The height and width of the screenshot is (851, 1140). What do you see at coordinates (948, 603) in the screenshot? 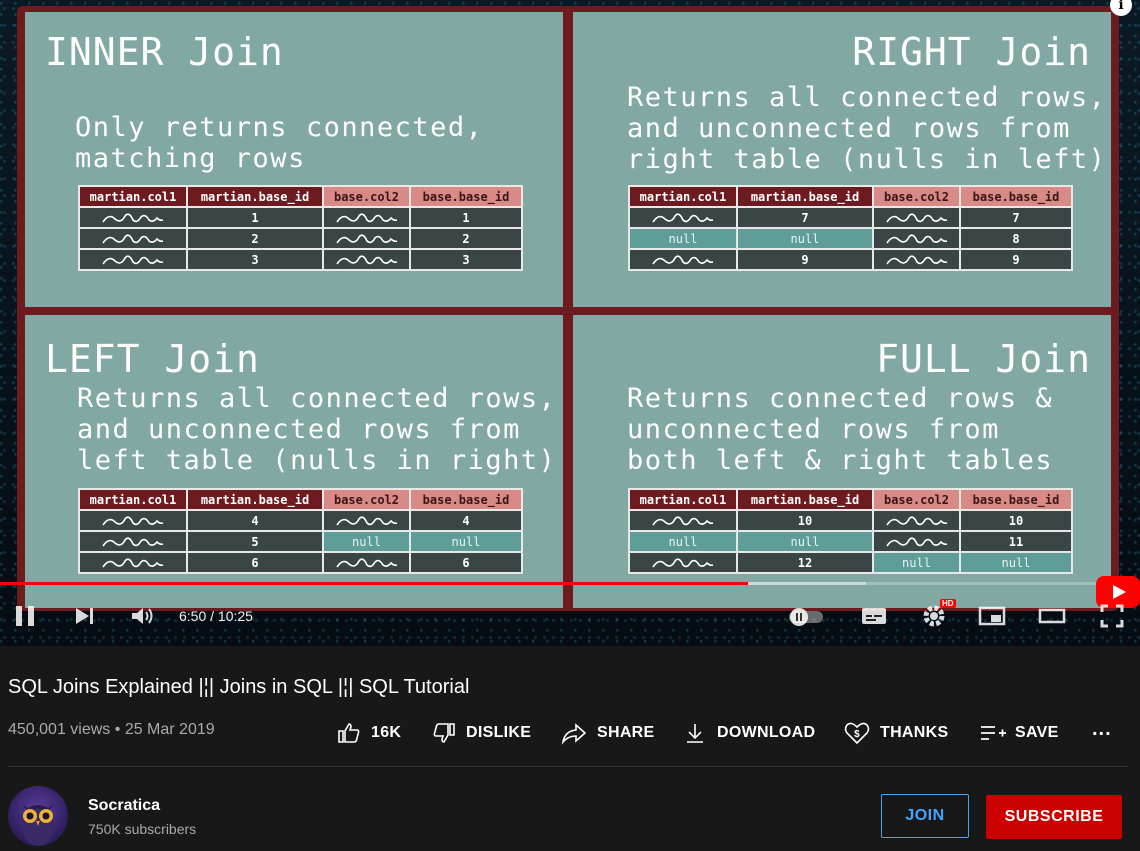
I see `hd-badge: HD` at bounding box center [948, 603].